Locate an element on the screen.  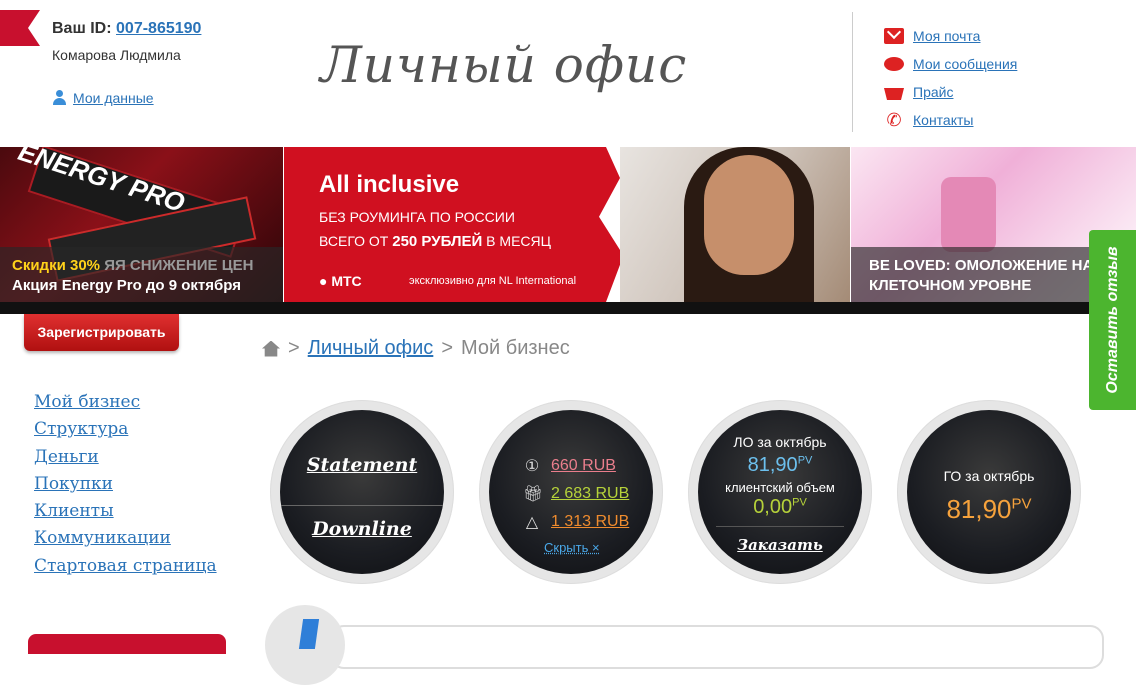
balance-row: ① 660 RUB is located at coordinates (569, 466).